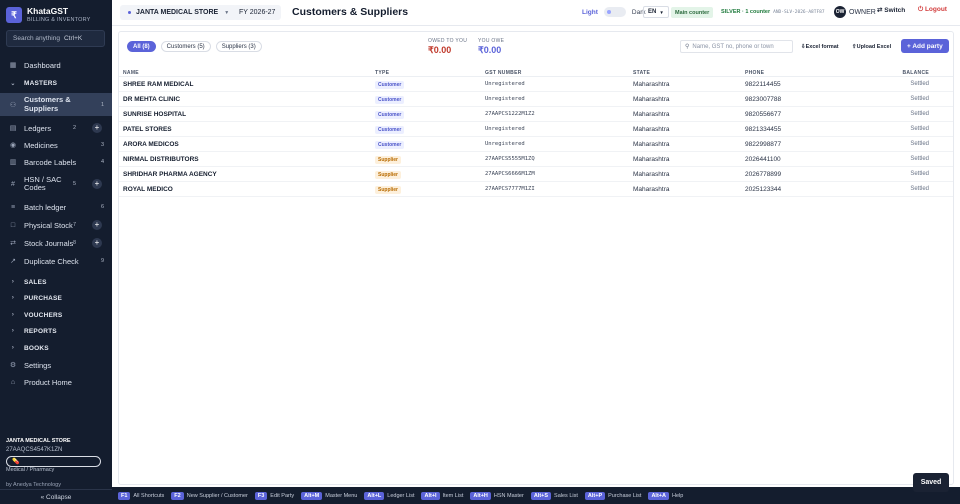  Describe the element at coordinates (554, 495) in the screenshot. I see `shortcut-item: Alt+S Sales List` at that location.